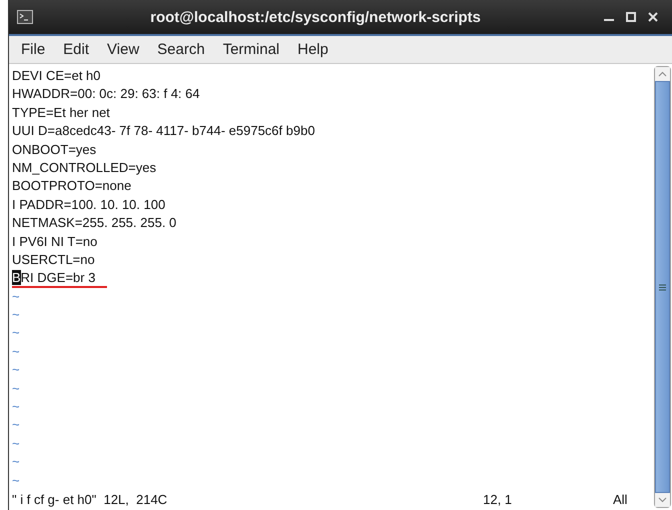 The width and height of the screenshot is (672, 510). Describe the element at coordinates (94, 223) in the screenshot. I see `config-line: NETMASK=255. 255. 255. 0` at that location.